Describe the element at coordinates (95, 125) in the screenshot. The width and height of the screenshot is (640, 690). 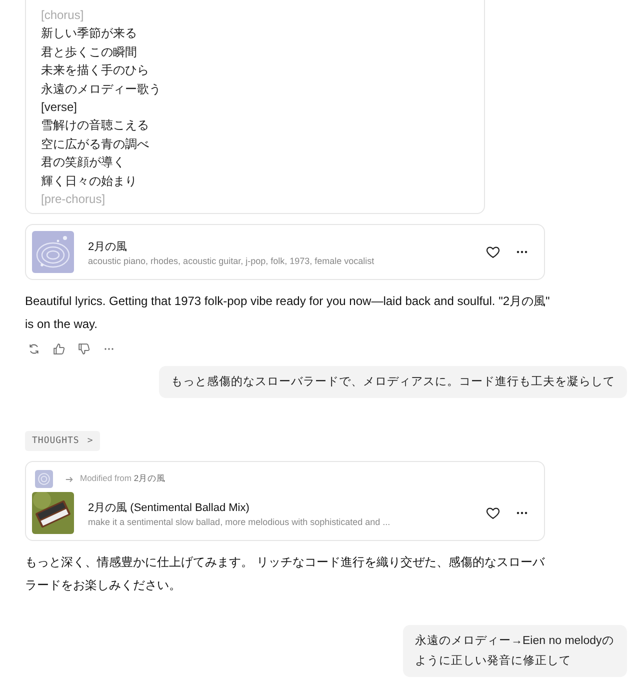
I see `lyric-line: 雪解けの音聴こえる` at that location.